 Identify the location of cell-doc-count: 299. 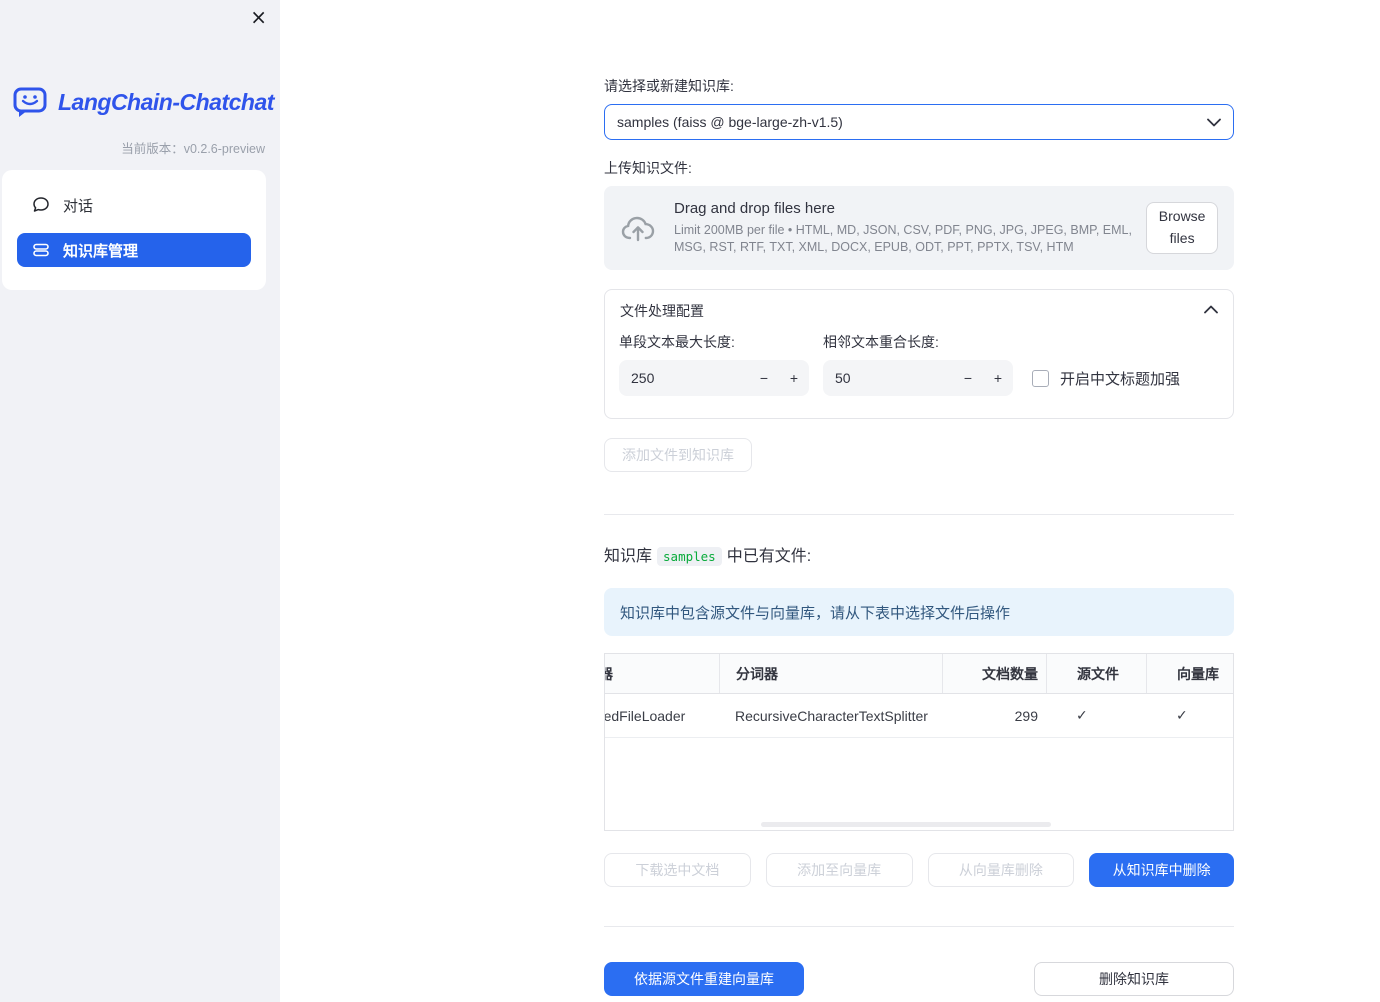
(1026, 715).